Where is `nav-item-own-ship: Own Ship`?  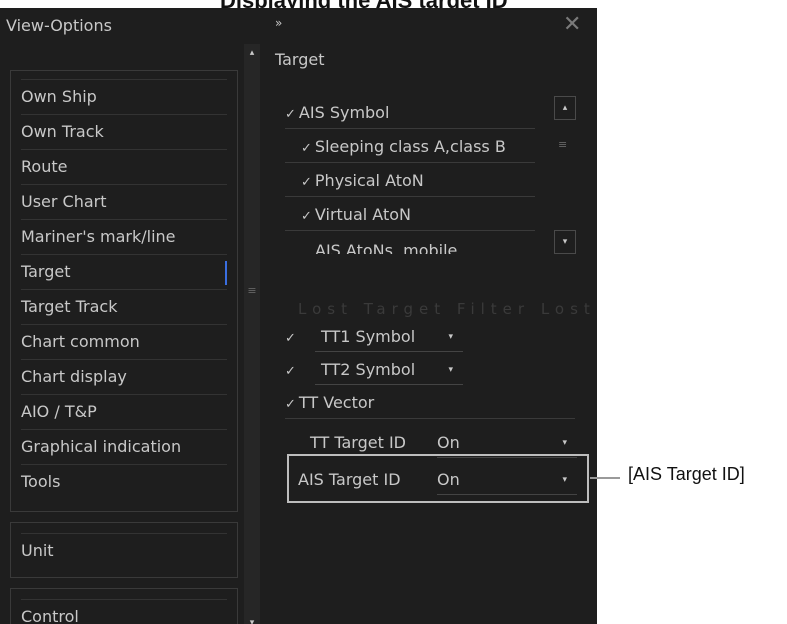
nav-item-own-ship: Own Ship is located at coordinates (124, 96).